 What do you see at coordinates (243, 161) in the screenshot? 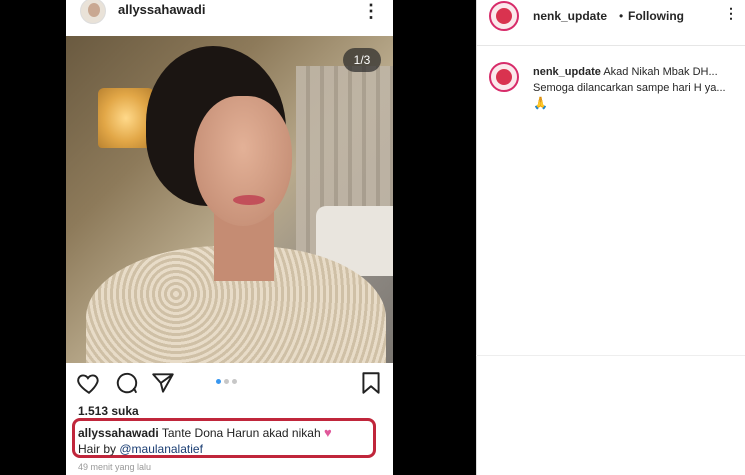
I see `face` at bounding box center [243, 161].